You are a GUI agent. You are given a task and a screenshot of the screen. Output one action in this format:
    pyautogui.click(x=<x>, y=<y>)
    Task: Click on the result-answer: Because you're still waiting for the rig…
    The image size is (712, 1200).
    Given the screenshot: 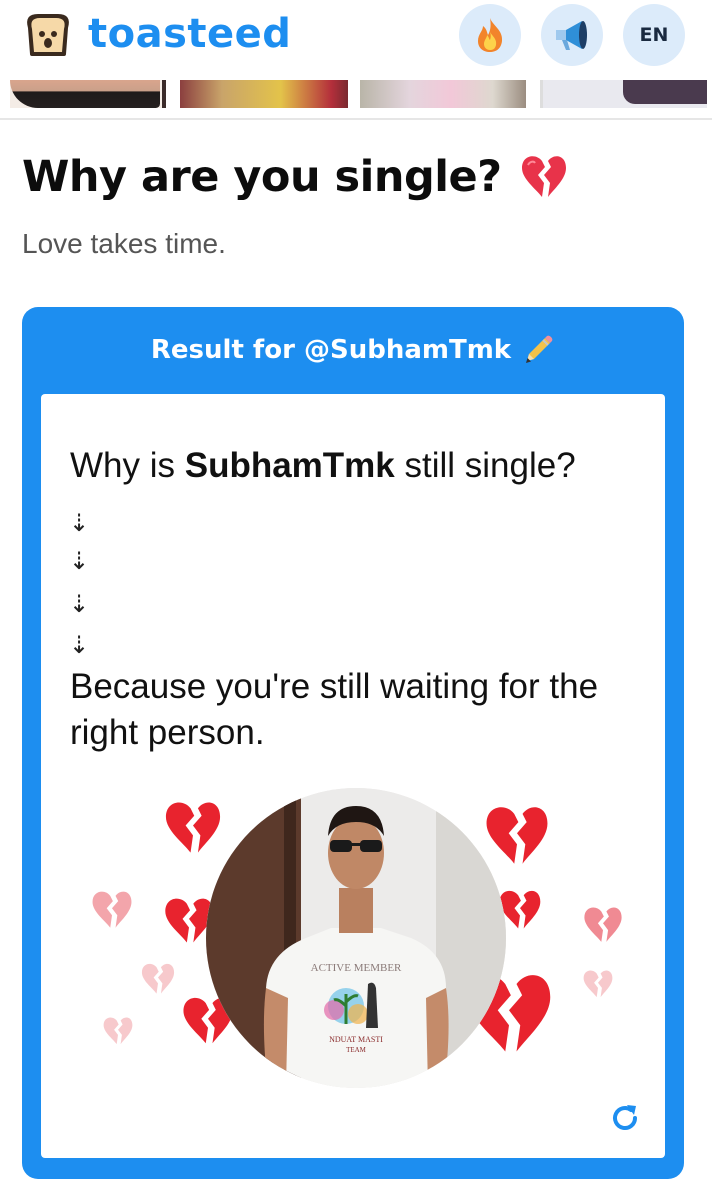 What is the action you would take?
    pyautogui.click(x=334, y=709)
    